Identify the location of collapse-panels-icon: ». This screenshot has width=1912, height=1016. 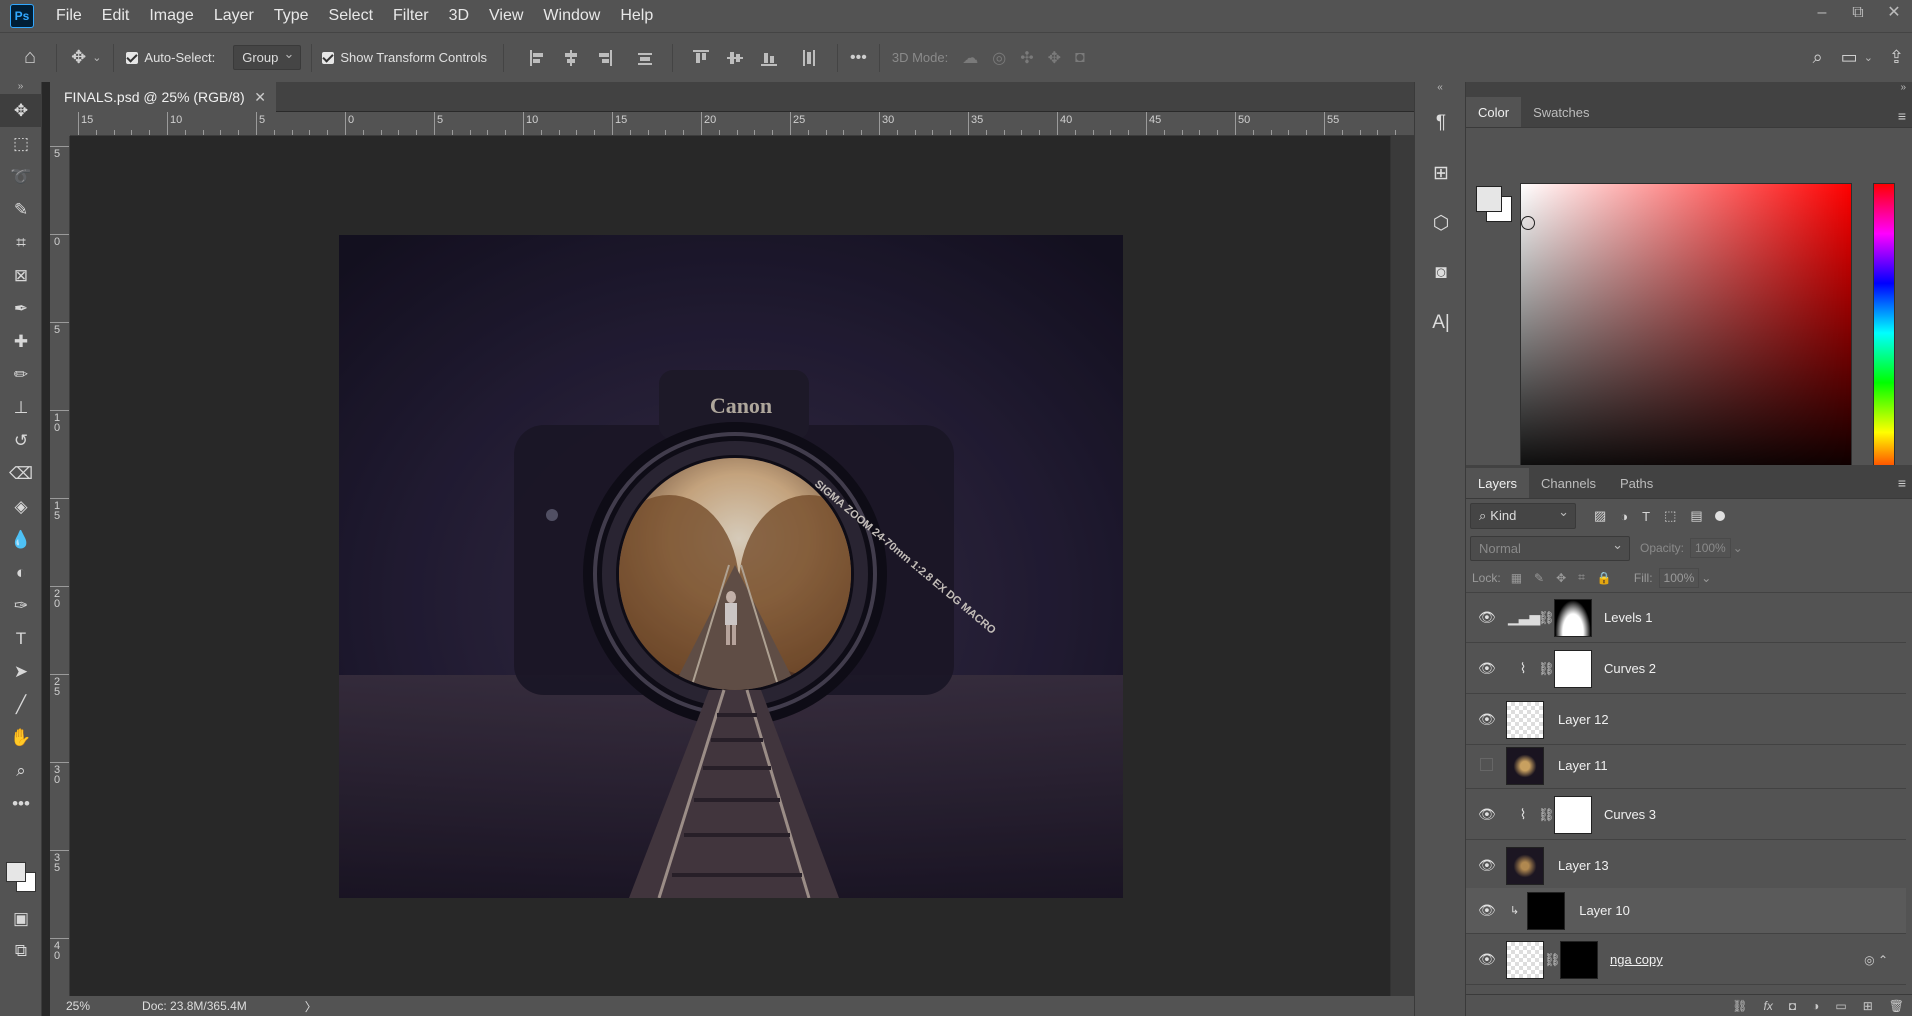
(1689, 90).